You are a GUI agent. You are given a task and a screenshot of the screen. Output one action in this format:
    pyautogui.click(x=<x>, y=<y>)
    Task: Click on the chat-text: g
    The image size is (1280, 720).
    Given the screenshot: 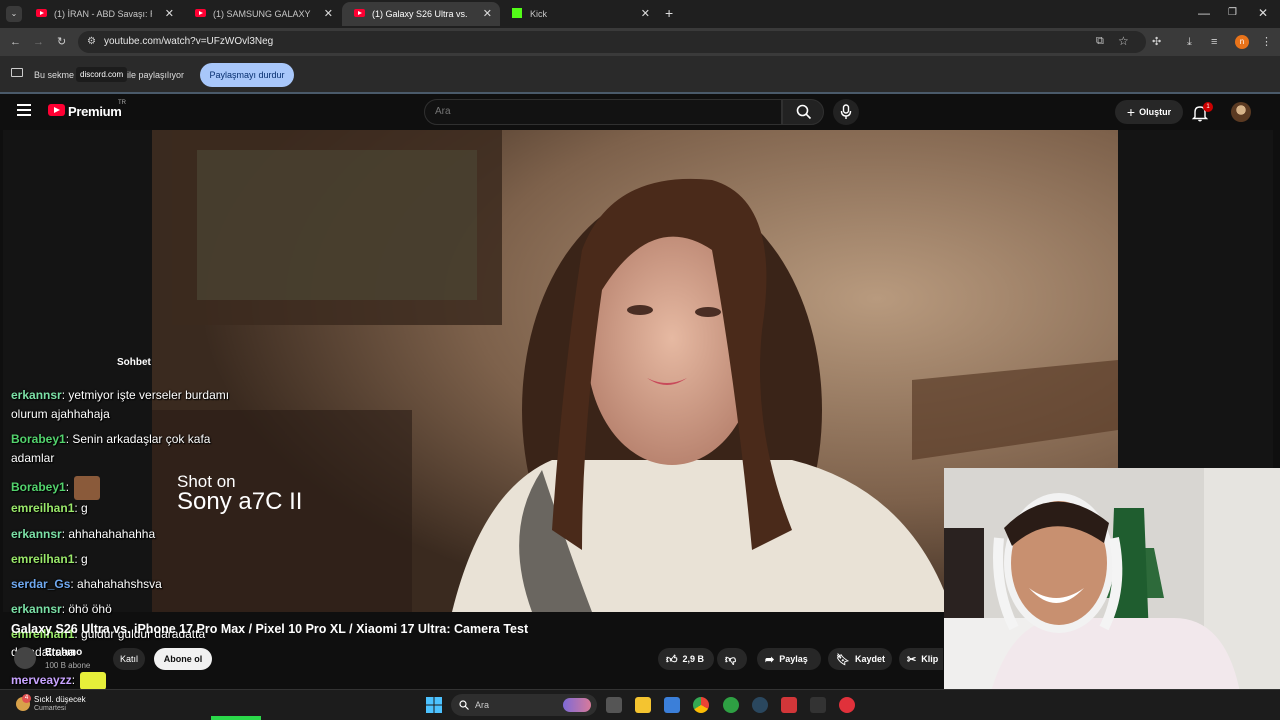 What is the action you would take?
    pyautogui.click(x=84, y=559)
    